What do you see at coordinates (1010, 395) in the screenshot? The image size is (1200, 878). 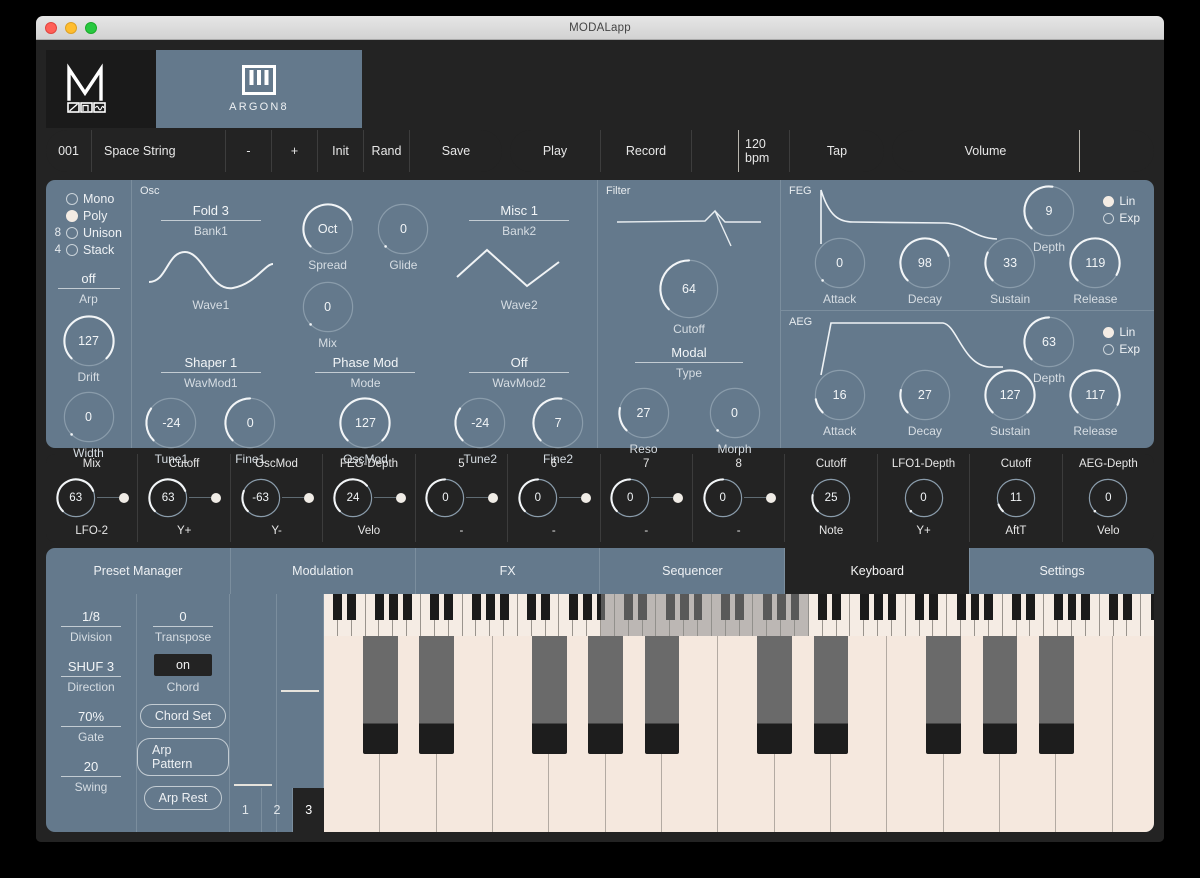 I see `aeg-sustain-knob-dial: 127` at bounding box center [1010, 395].